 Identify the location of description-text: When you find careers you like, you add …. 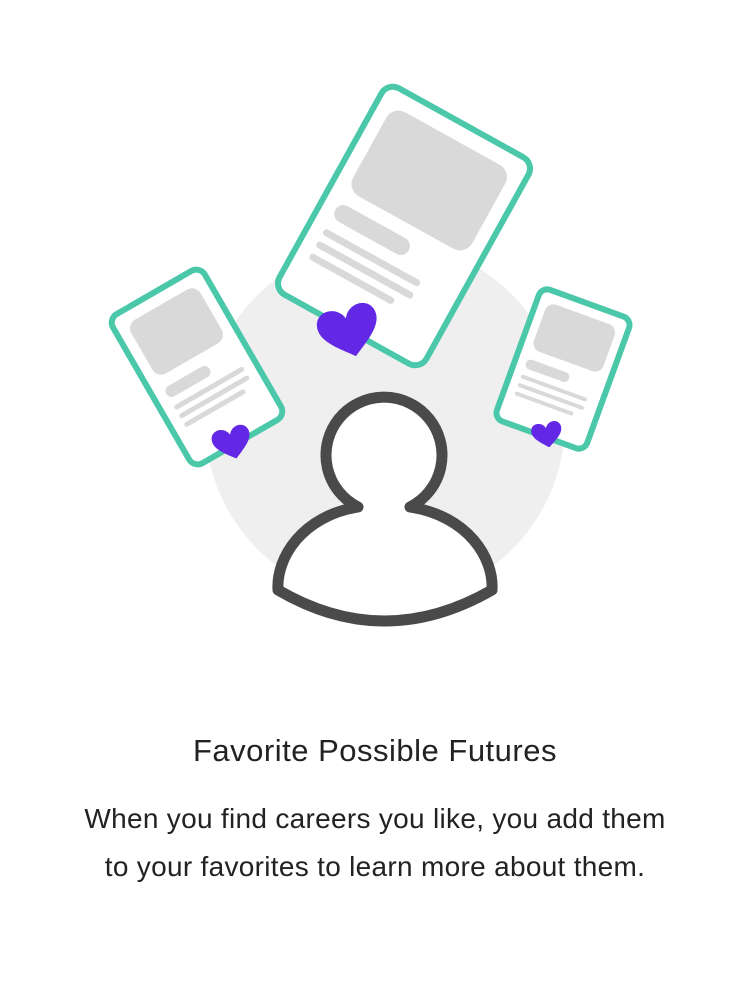
(375, 842).